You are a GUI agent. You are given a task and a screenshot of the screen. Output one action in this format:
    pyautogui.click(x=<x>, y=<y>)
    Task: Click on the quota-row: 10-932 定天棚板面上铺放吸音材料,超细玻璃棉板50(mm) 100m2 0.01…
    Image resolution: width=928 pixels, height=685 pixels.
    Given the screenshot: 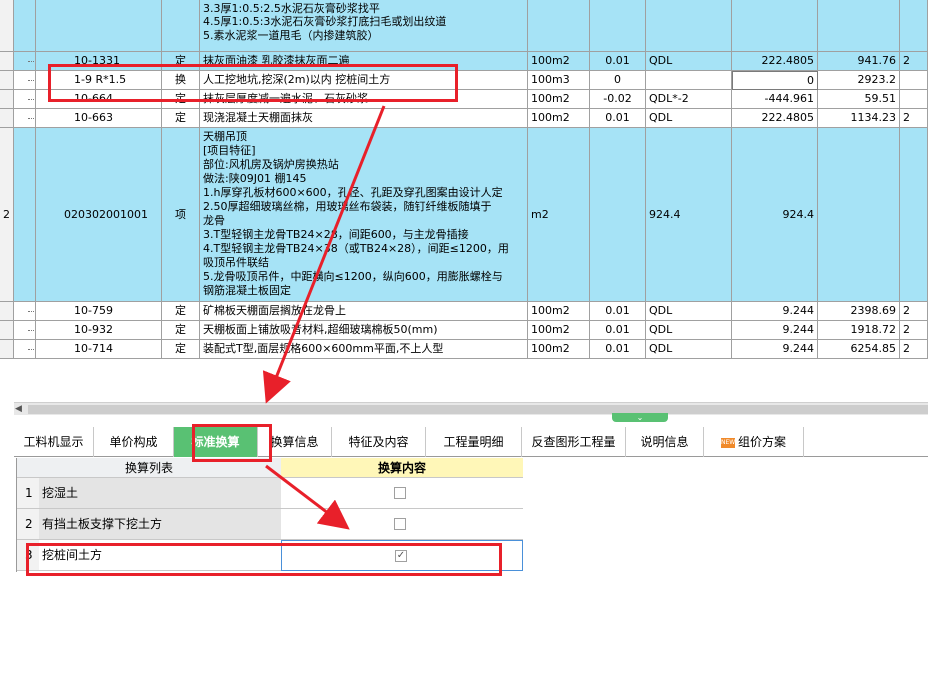 What is the action you would take?
    pyautogui.click(x=464, y=330)
    